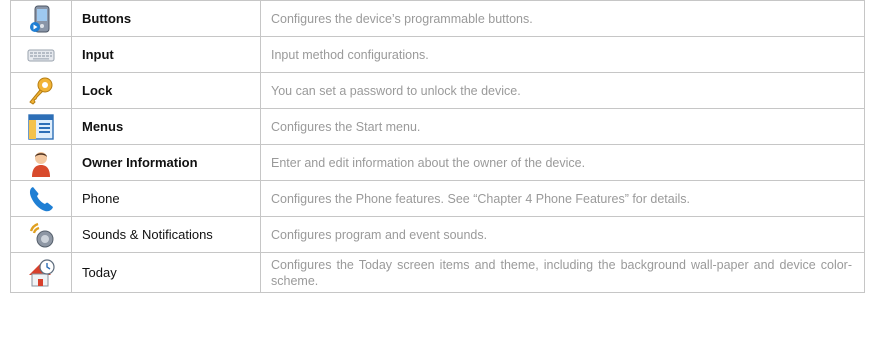 The height and width of the screenshot is (337, 869). Describe the element at coordinates (562, 234) in the screenshot. I see `setting-description: Configures program and event sounds.` at that location.